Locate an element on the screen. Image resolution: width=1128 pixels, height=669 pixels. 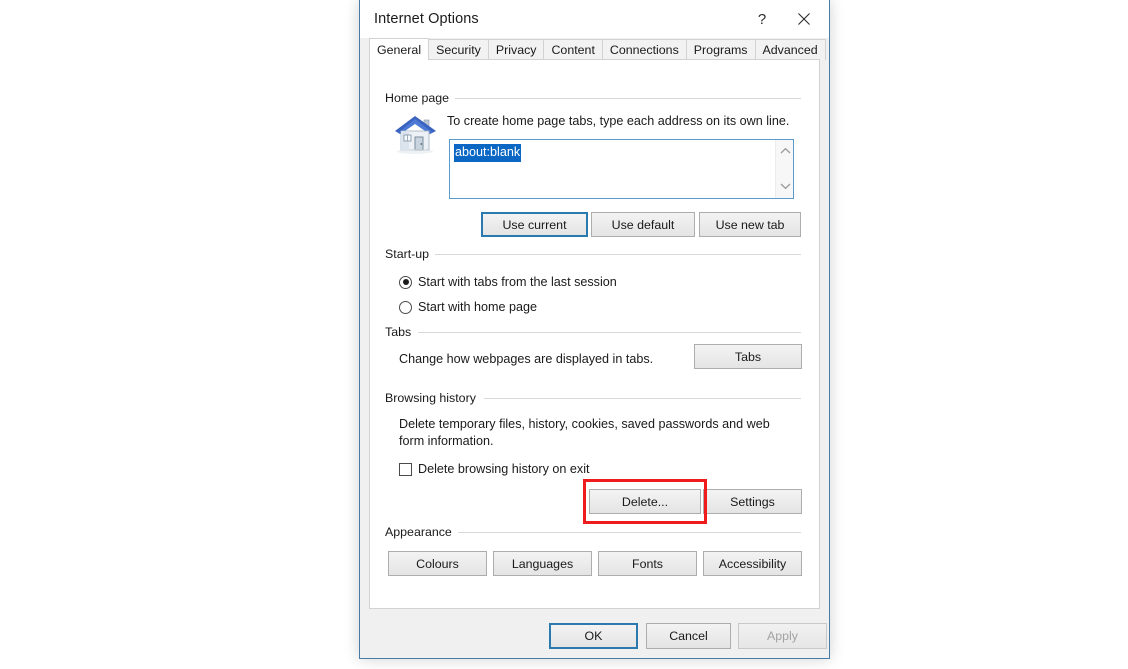
use-default-button: Use default is located at coordinates (643, 224).